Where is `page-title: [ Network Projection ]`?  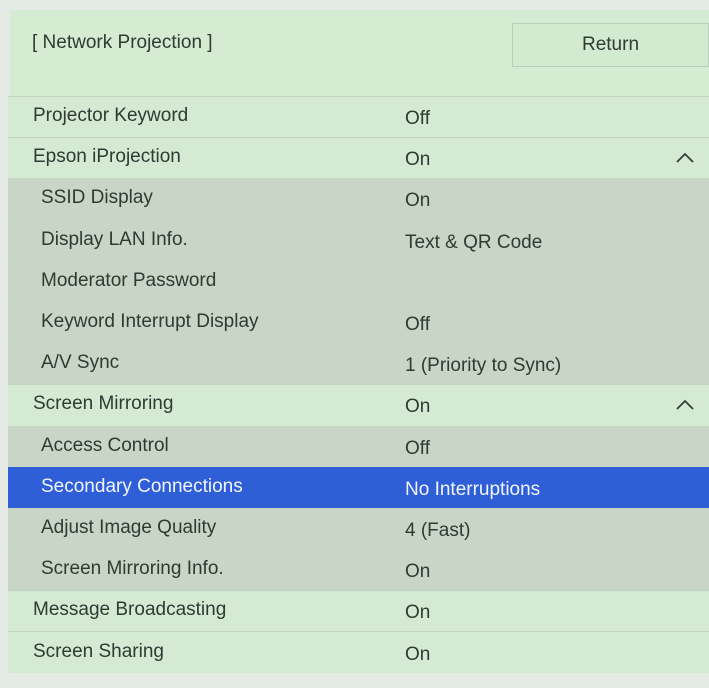 page-title: [ Network Projection ] is located at coordinates (122, 42).